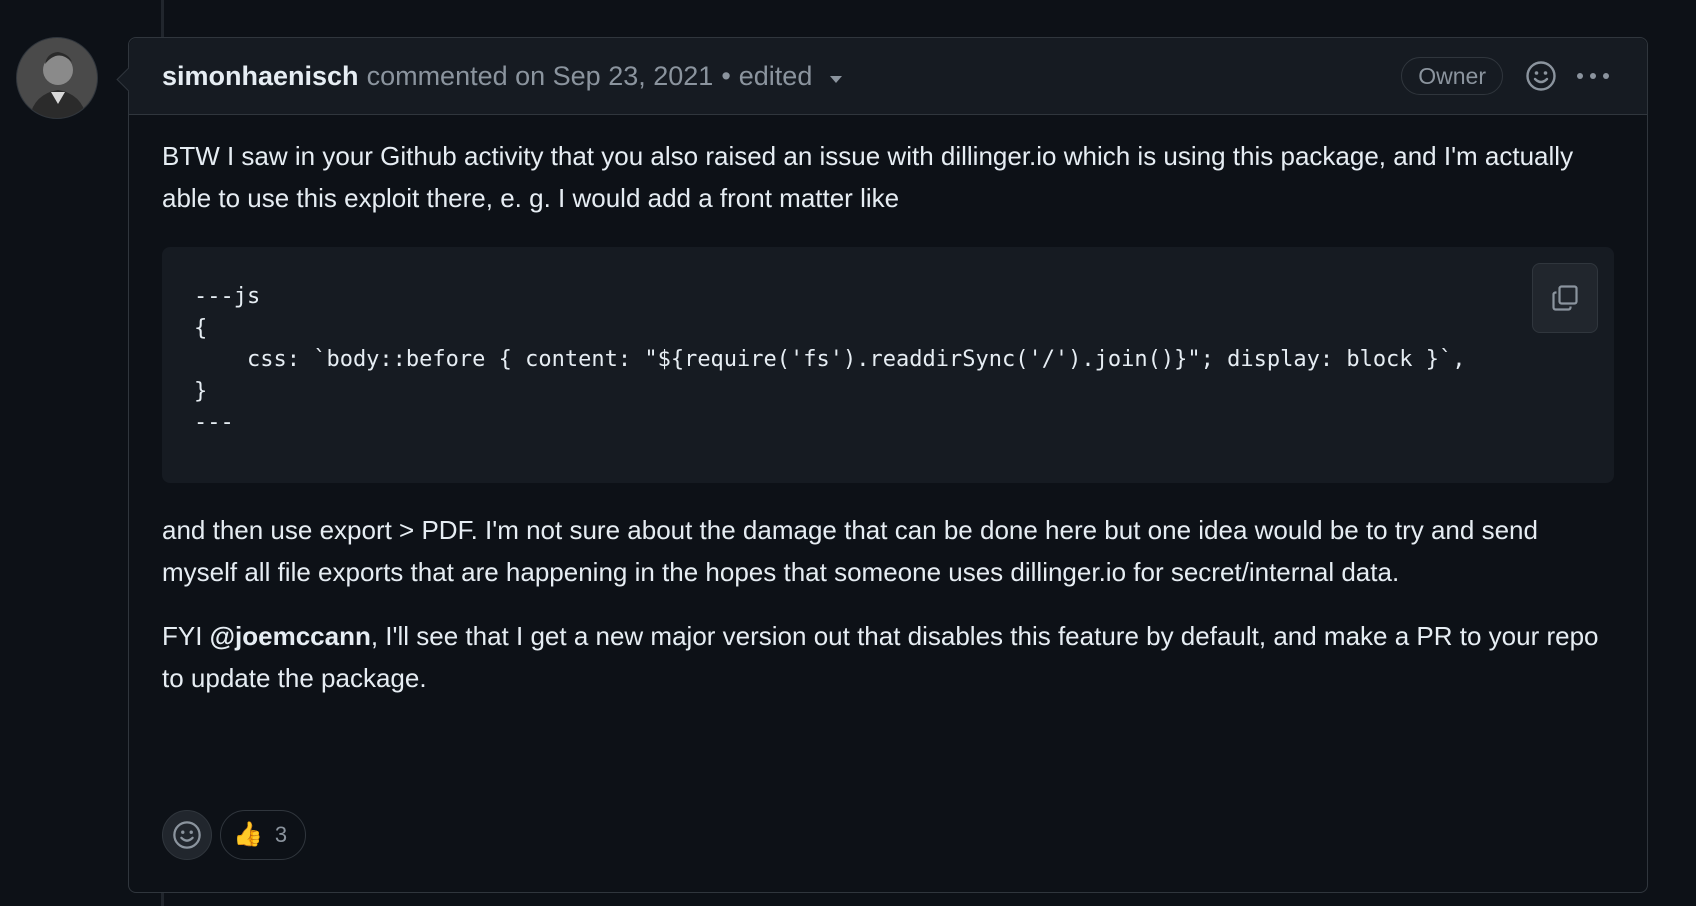  I want to click on avatar-image, so click(57, 78).